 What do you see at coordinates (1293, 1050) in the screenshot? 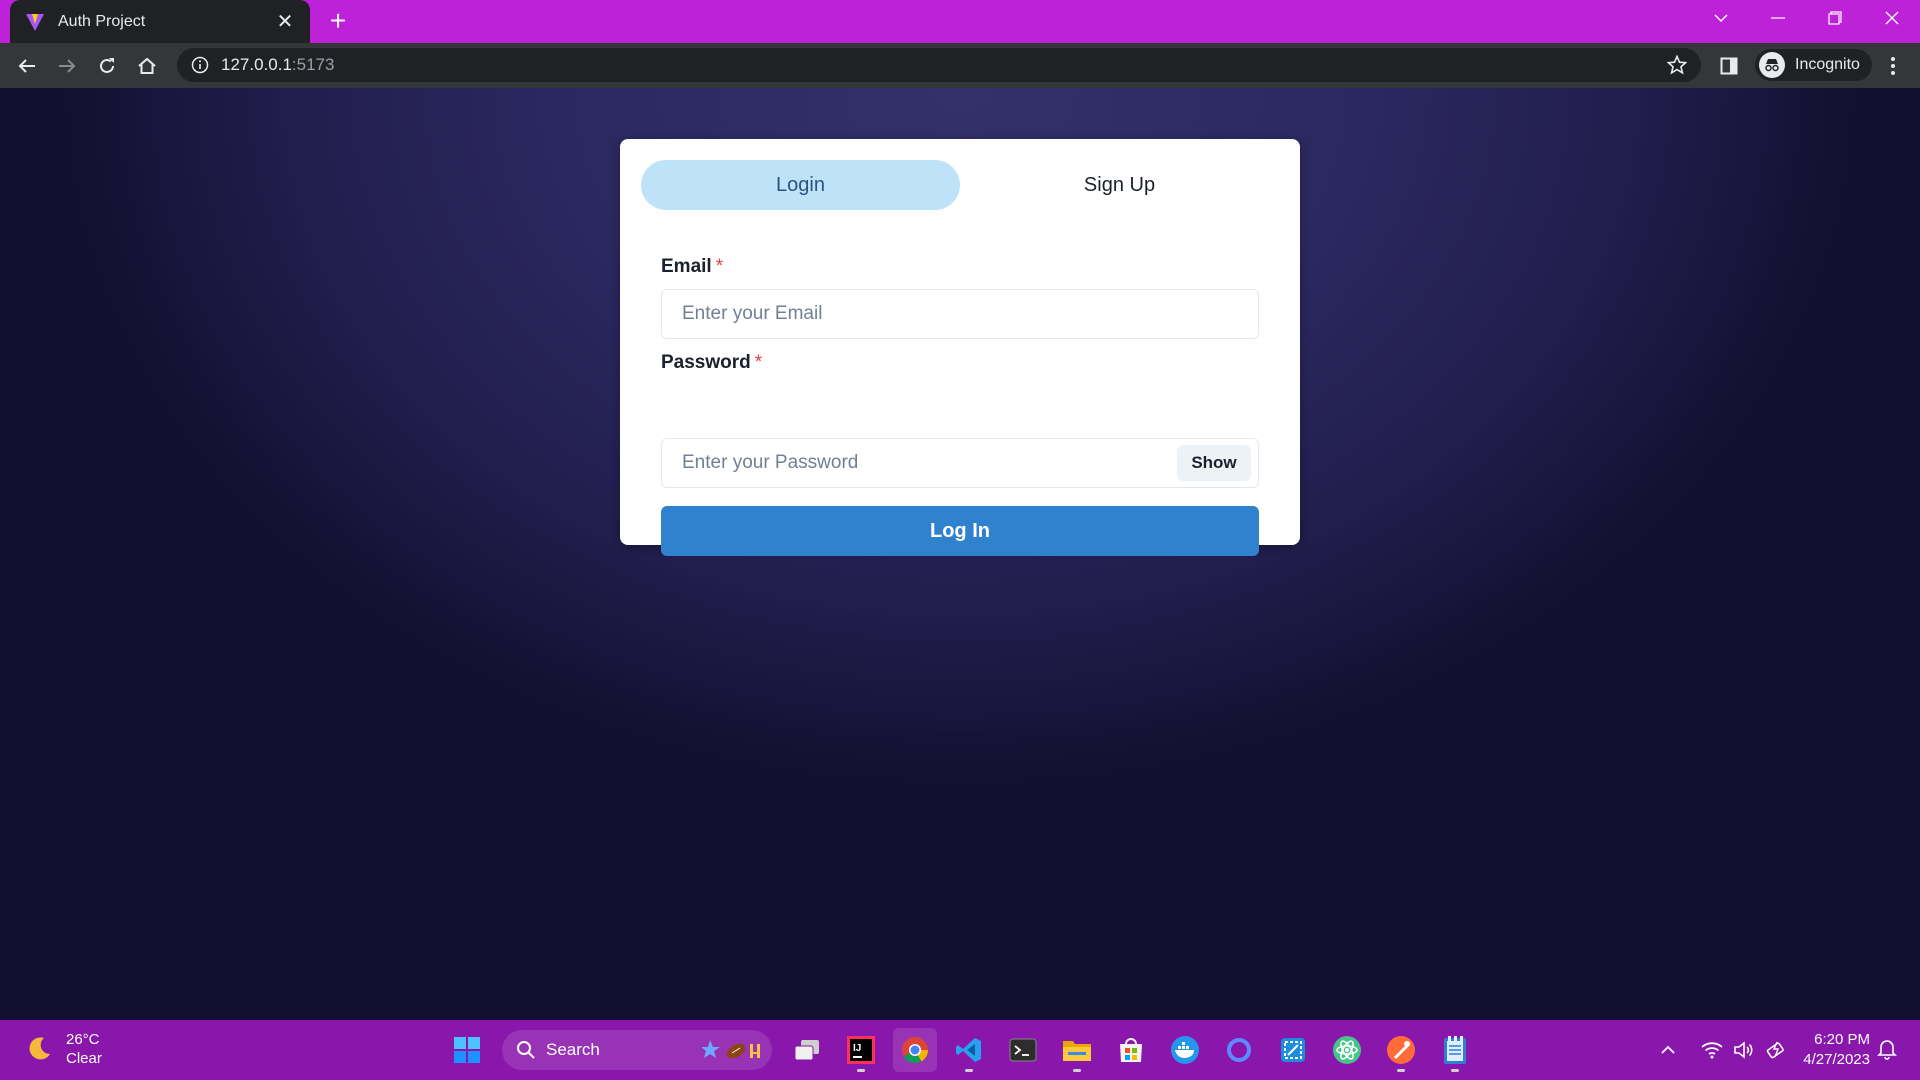
I see `snipping-icon` at bounding box center [1293, 1050].